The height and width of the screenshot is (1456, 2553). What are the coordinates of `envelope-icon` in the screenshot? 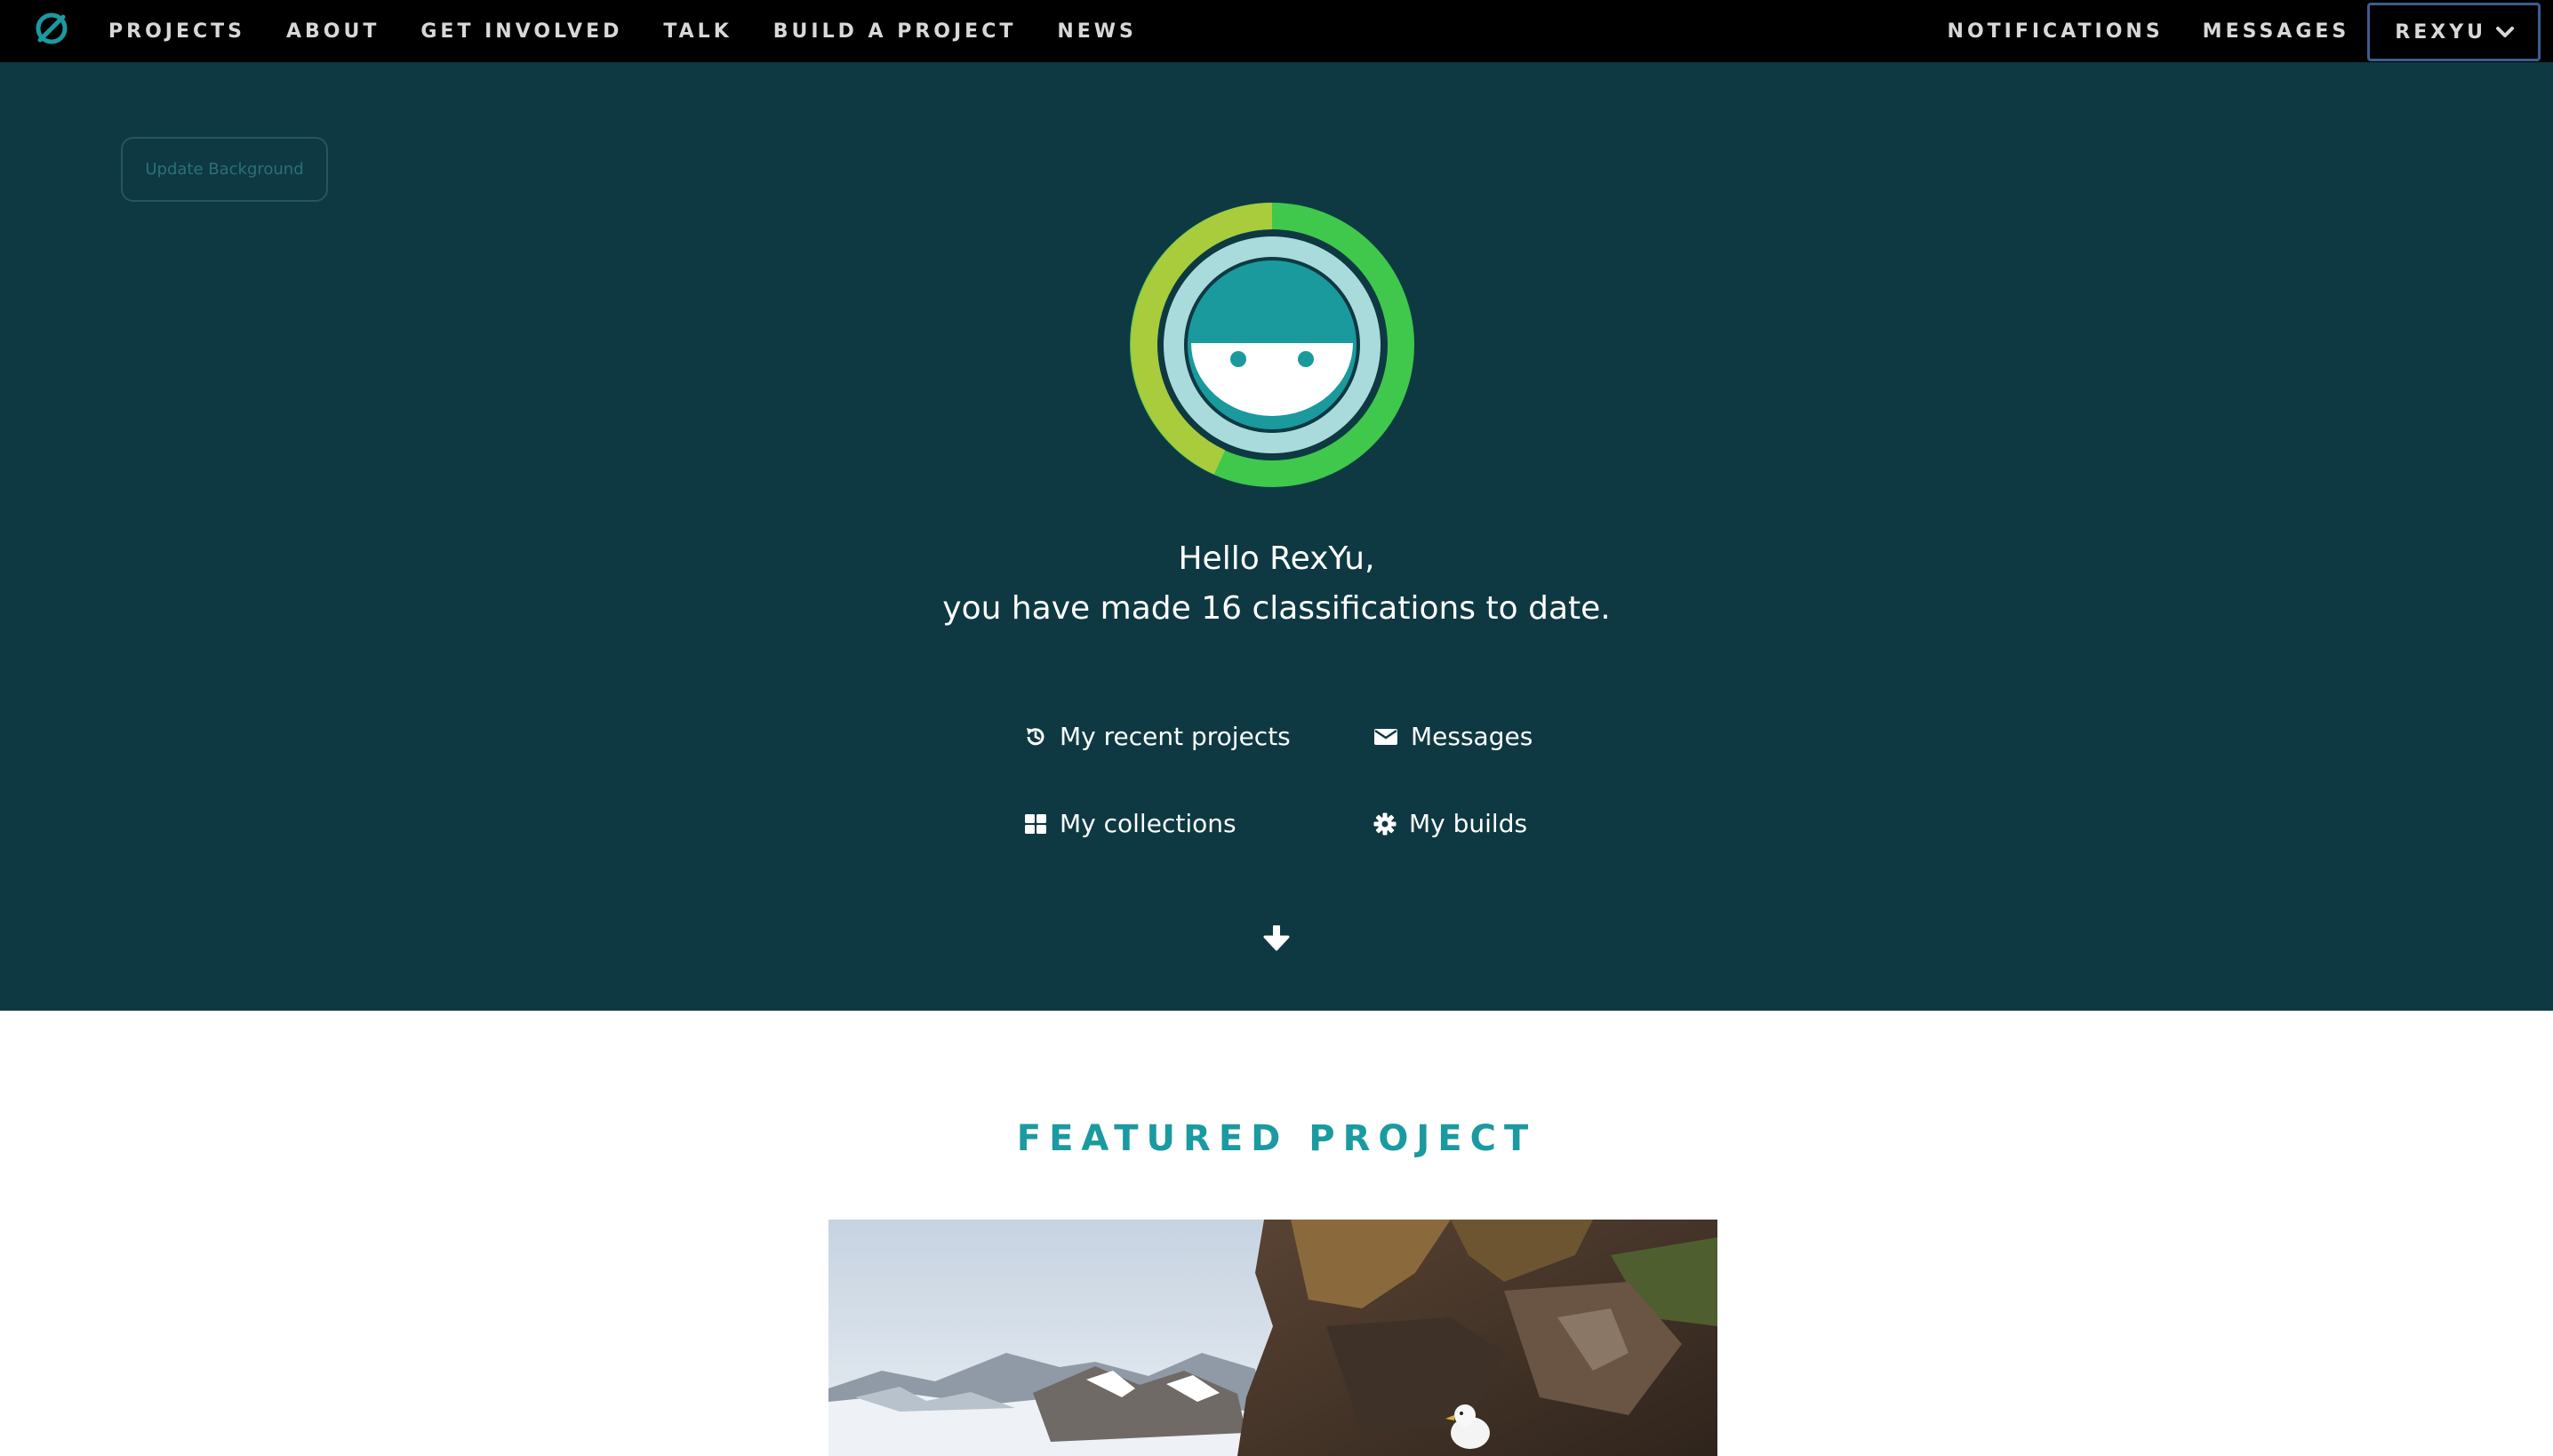 It's located at (1385, 736).